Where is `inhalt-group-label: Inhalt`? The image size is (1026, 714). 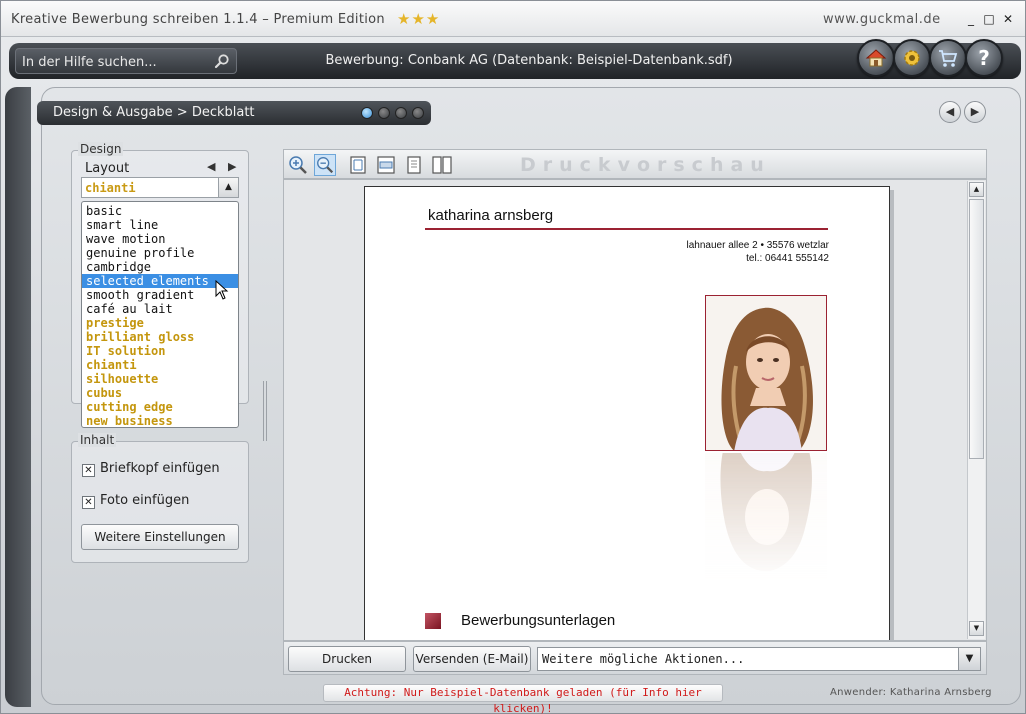 inhalt-group-label: Inhalt is located at coordinates (97, 440).